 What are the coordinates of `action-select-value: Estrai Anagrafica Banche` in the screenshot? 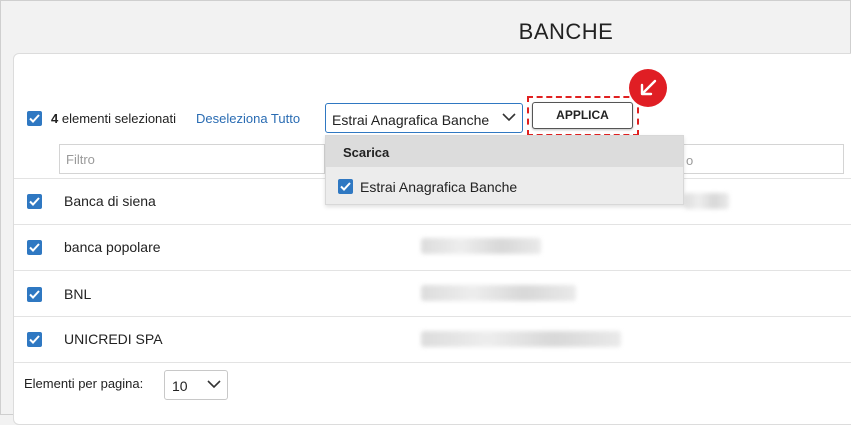 It's located at (411, 120).